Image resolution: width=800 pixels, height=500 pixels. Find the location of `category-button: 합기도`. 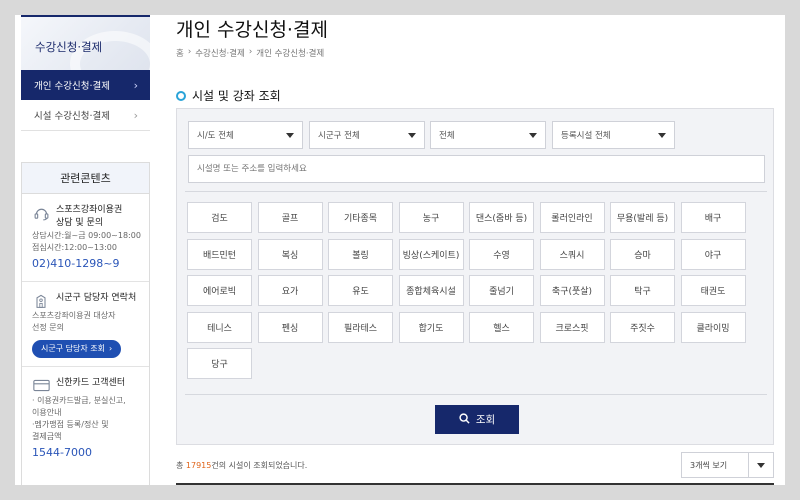

category-button: 합기도 is located at coordinates (431, 327).